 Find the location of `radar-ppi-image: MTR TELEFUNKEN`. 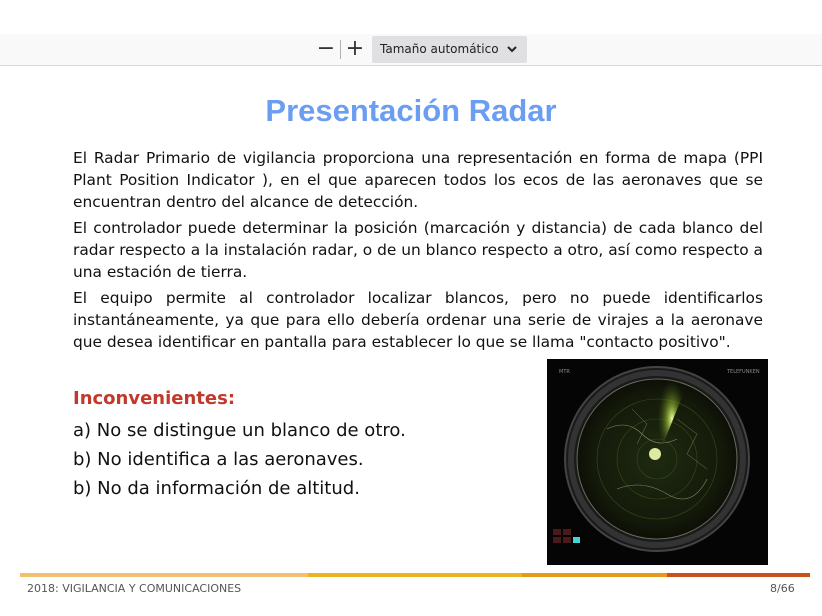

radar-ppi-image: MTR TELEFUNKEN is located at coordinates (657, 462).